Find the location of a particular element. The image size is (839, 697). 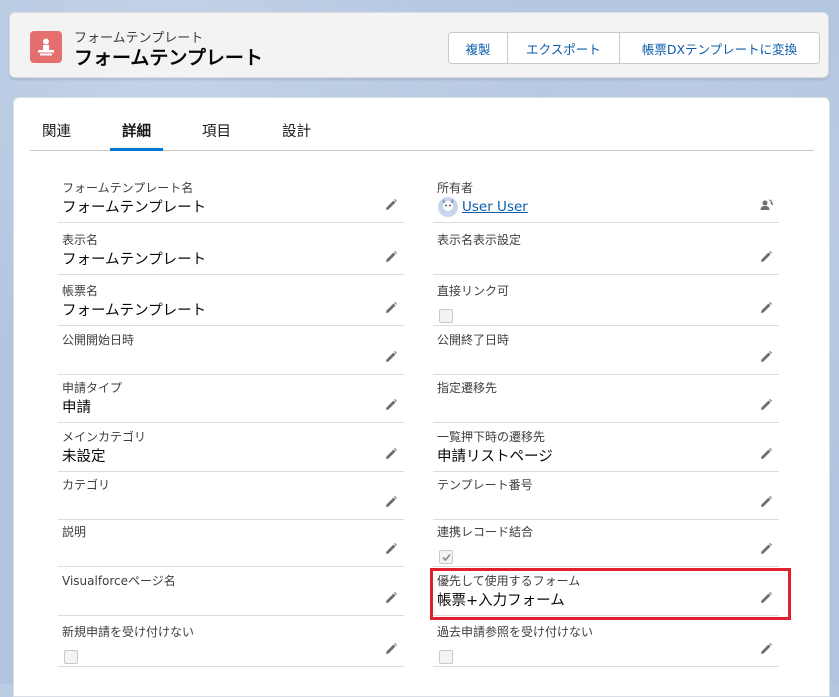

field-fields_right-2: 直接リンク可 is located at coordinates (606, 302).